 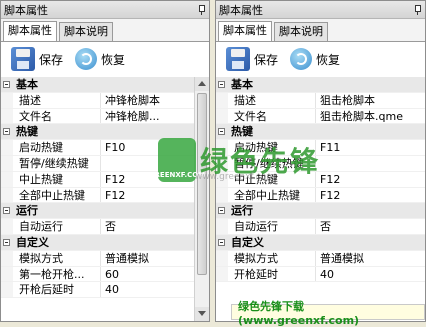 What do you see at coordinates (202, 84) in the screenshot?
I see `scroll-up-arrow-icon` at bounding box center [202, 84].